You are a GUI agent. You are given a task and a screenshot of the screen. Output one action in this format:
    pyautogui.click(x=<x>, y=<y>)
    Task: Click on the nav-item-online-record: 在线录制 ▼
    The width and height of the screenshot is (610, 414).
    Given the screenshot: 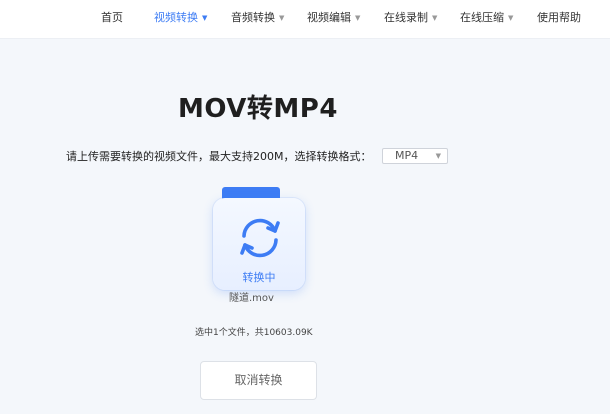 What is the action you would take?
    pyautogui.click(x=410, y=18)
    